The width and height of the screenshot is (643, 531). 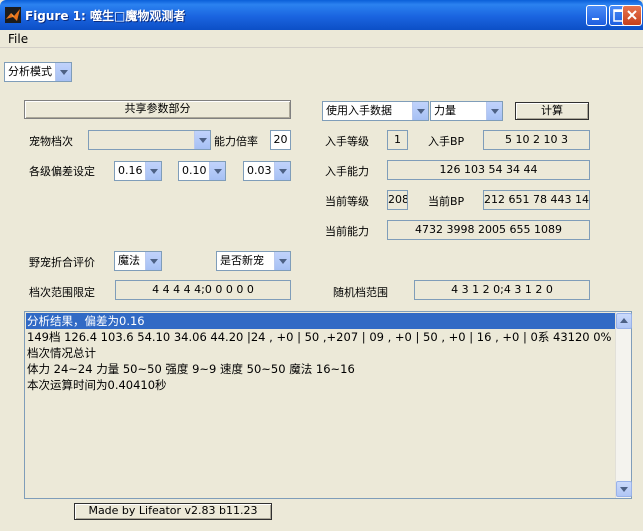 I want to click on new-pet-select: 是否新宠, so click(x=253, y=261).